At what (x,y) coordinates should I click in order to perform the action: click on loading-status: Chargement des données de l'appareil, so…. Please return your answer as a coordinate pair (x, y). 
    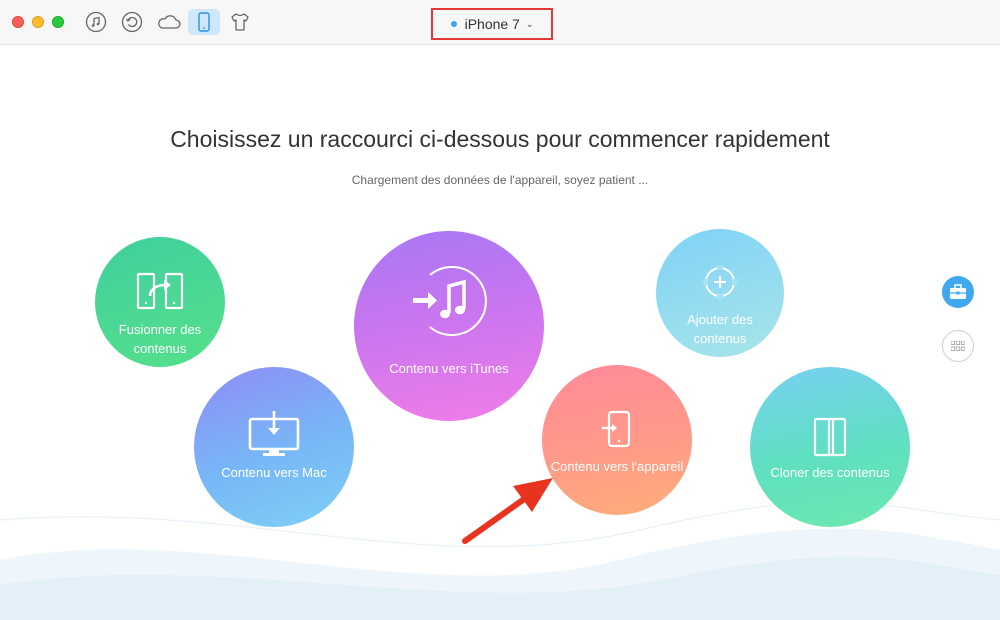
    Looking at the image, I should click on (500, 180).